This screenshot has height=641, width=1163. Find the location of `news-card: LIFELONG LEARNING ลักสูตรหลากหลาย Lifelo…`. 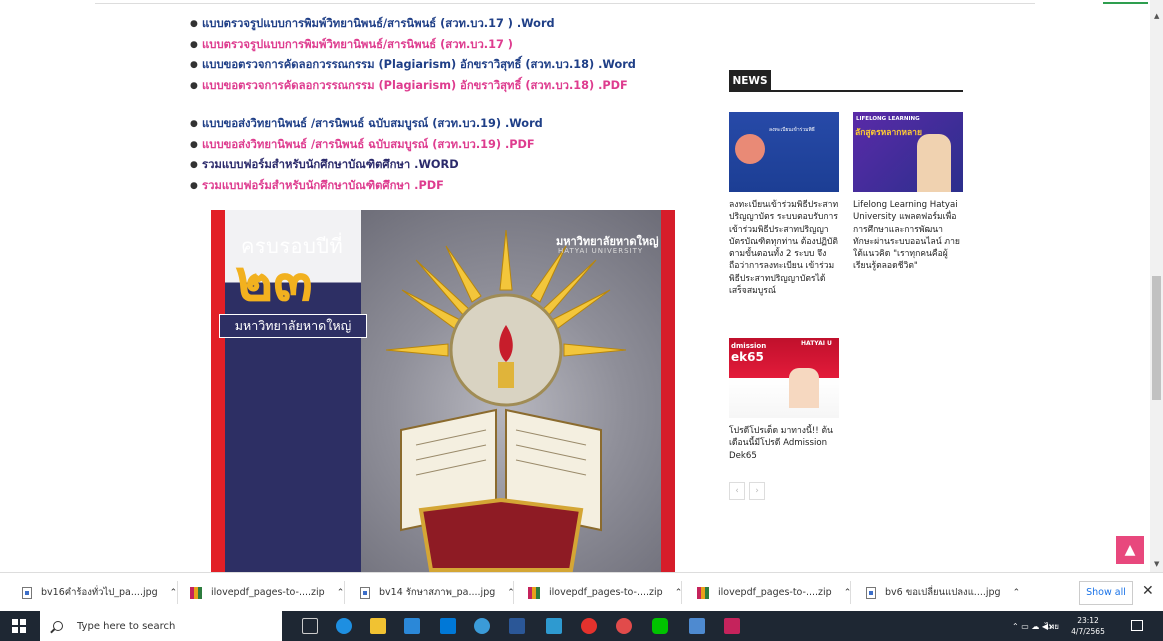

news-card: LIFELONG LEARNING ลักสูตรหลากหลาย Lifelo… is located at coordinates (908, 192).